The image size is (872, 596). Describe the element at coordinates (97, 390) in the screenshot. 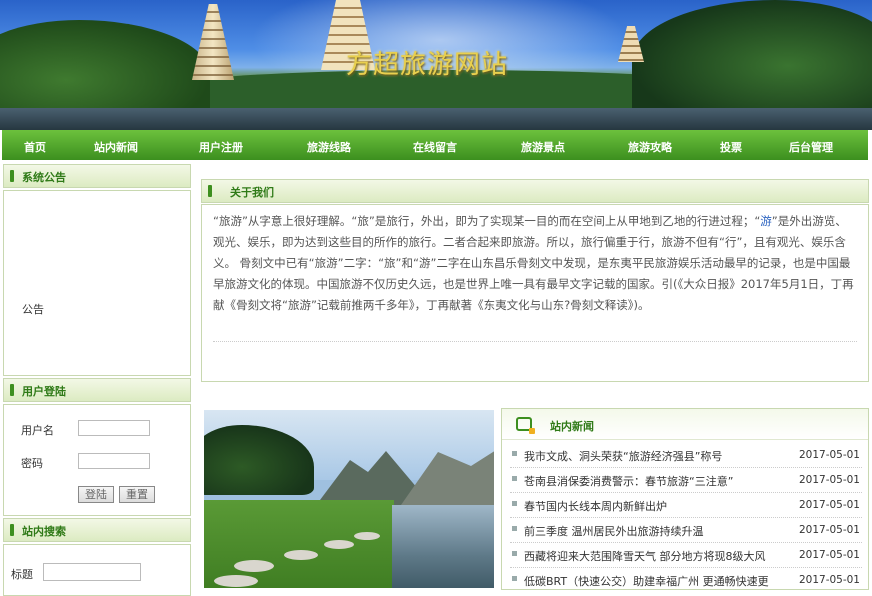

I see `login-header: 用户登陆` at that location.